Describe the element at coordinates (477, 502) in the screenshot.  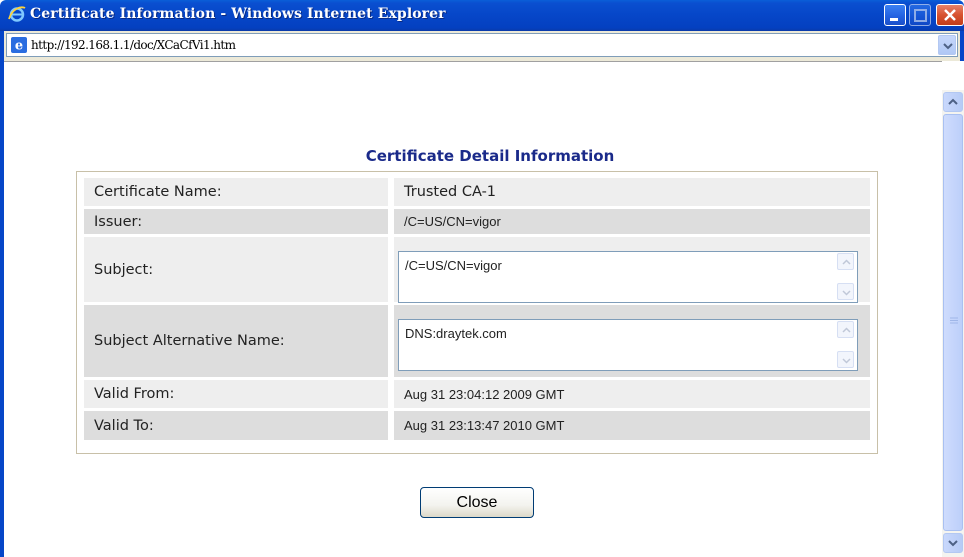
I see `close-button: Close` at that location.